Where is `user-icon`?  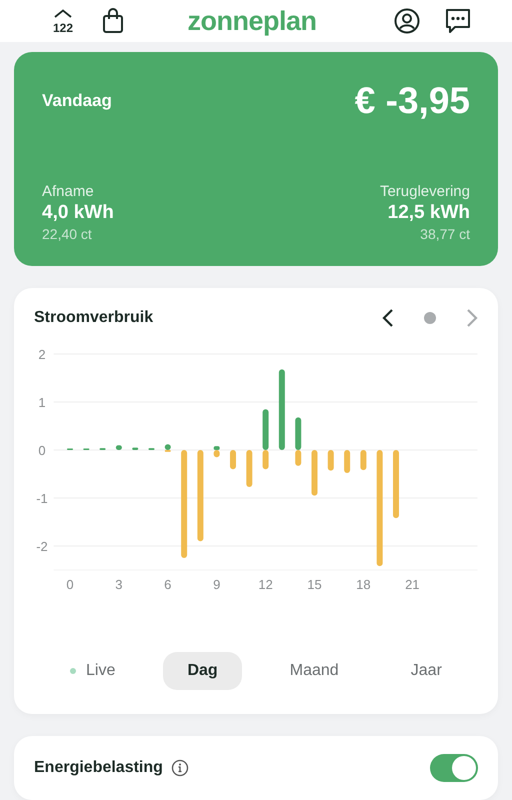
user-icon is located at coordinates (407, 21).